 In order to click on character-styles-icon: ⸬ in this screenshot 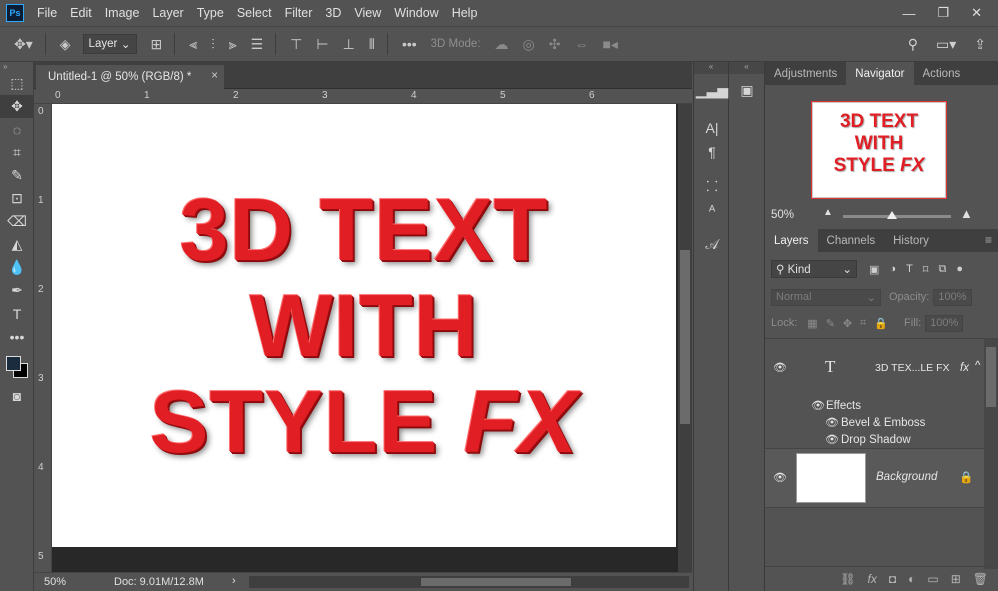, I will do `click(712, 186)`.